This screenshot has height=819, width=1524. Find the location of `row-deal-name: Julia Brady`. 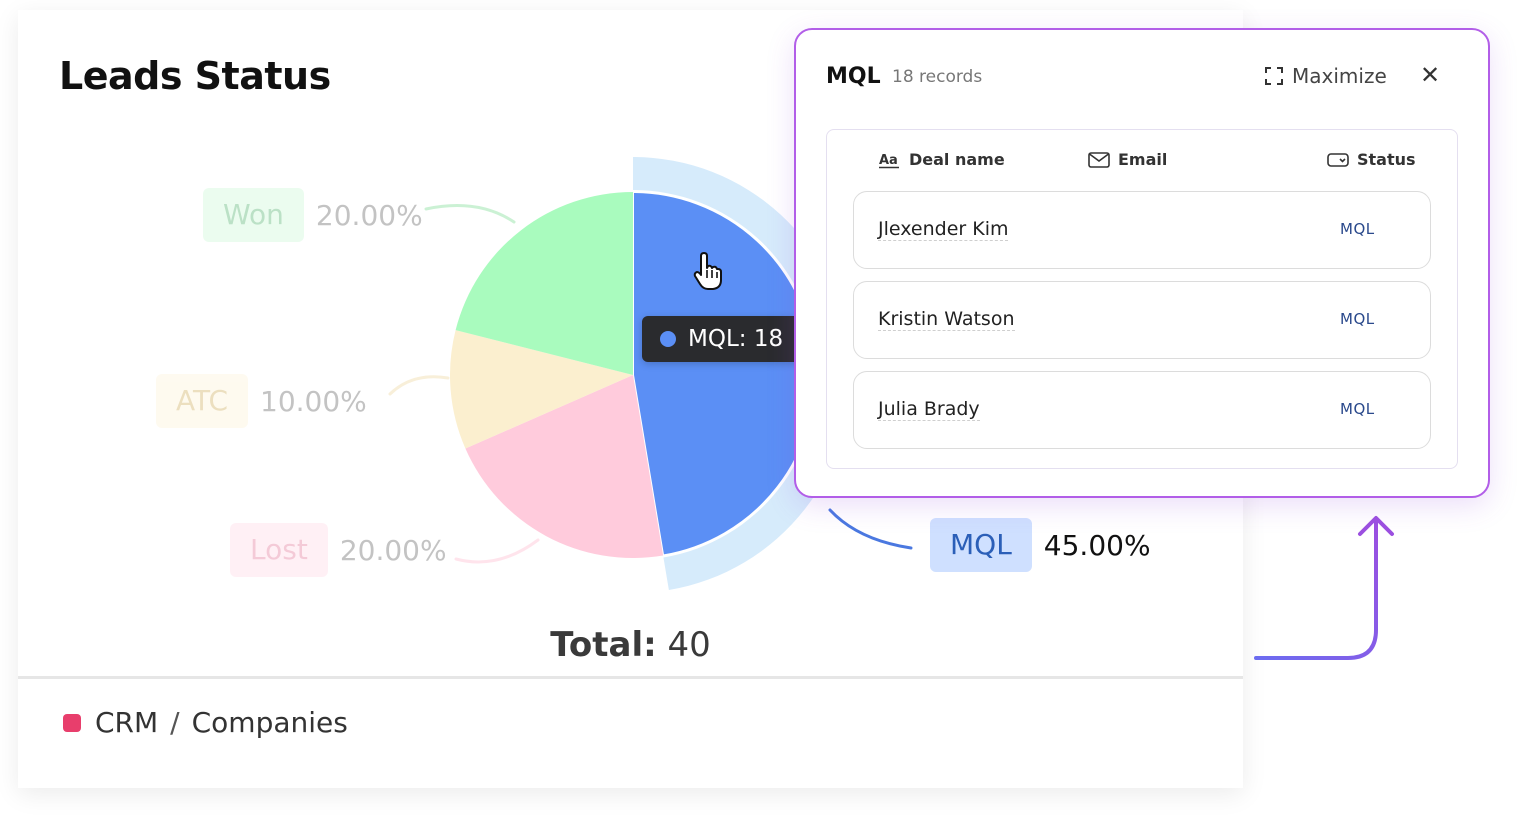

row-deal-name: Julia Brady is located at coordinates (929, 409).